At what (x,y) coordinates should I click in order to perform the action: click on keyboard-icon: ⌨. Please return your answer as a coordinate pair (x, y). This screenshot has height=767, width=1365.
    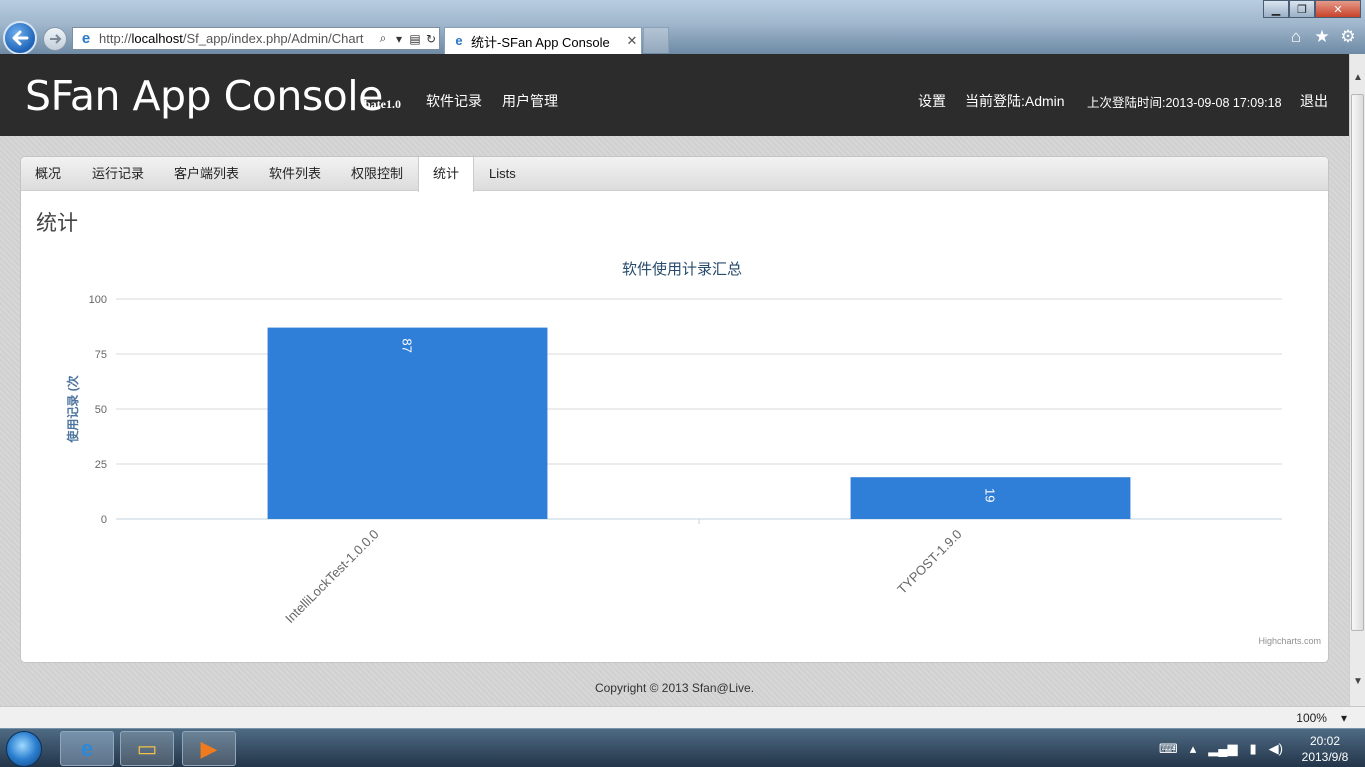
    Looking at the image, I should click on (1168, 749).